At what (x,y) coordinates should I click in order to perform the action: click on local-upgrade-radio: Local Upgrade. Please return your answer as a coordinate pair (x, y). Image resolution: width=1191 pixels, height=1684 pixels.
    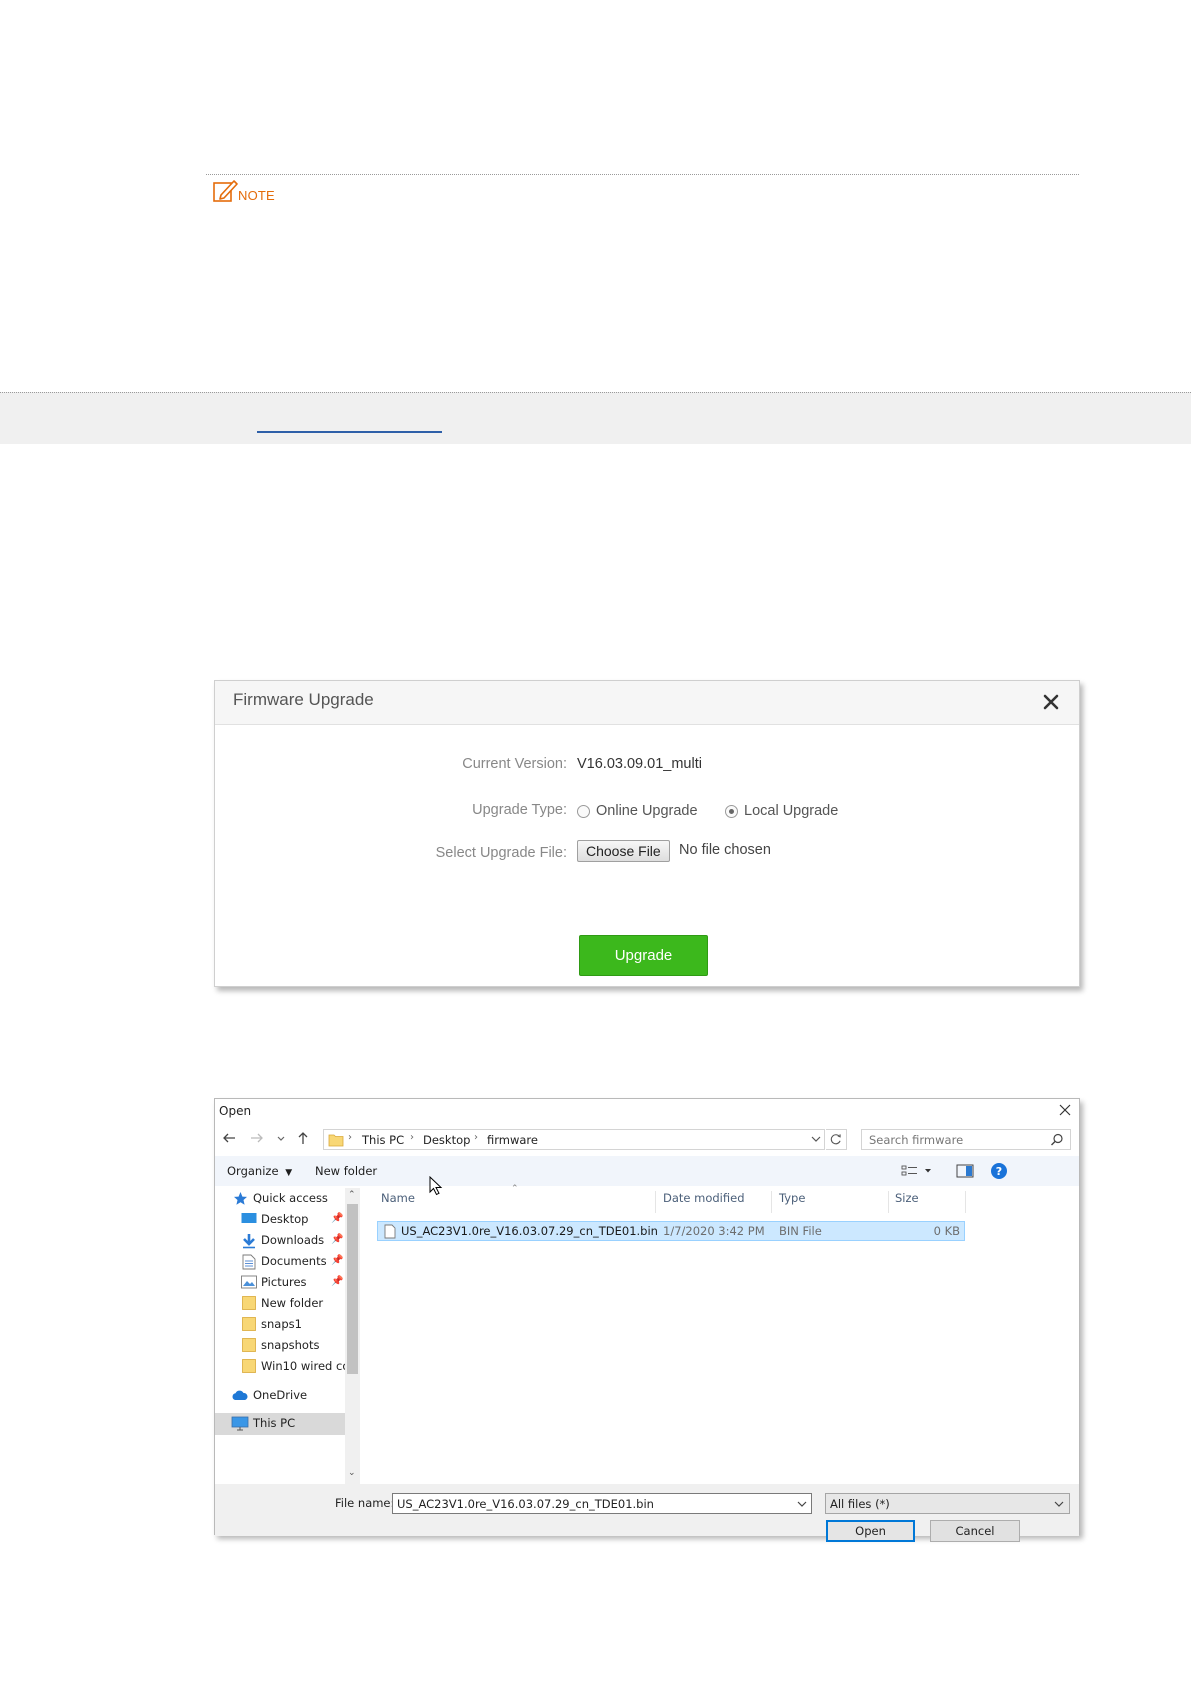
    Looking at the image, I should click on (781, 811).